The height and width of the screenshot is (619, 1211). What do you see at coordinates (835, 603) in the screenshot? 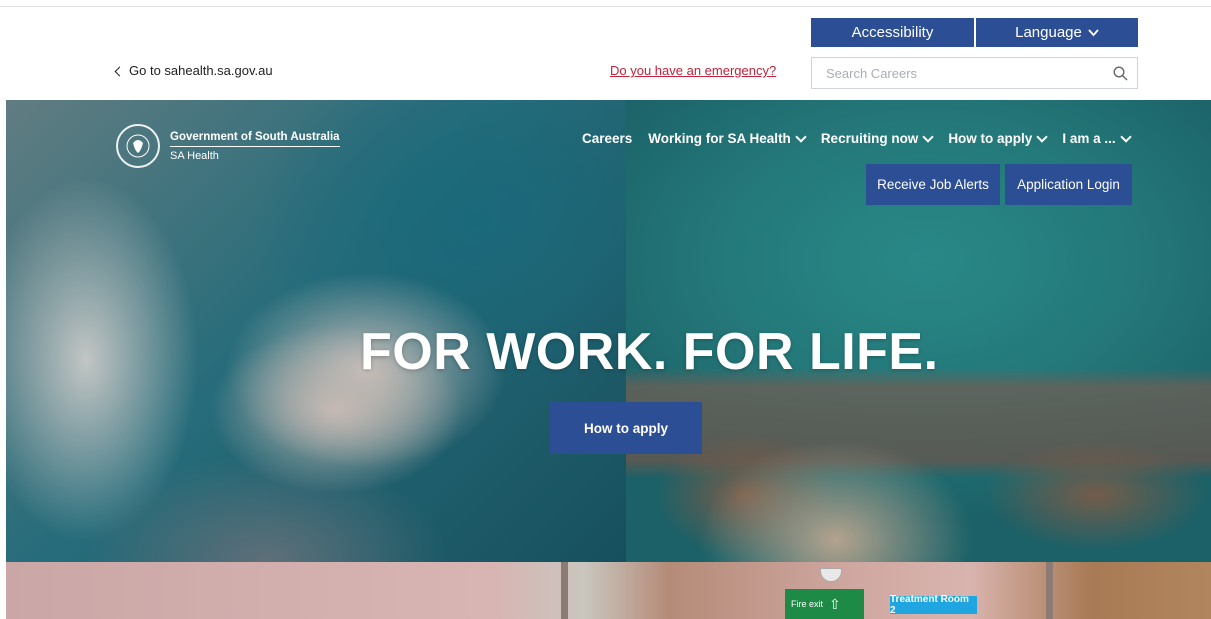
I see `arrow-up-icon: ⇧` at bounding box center [835, 603].